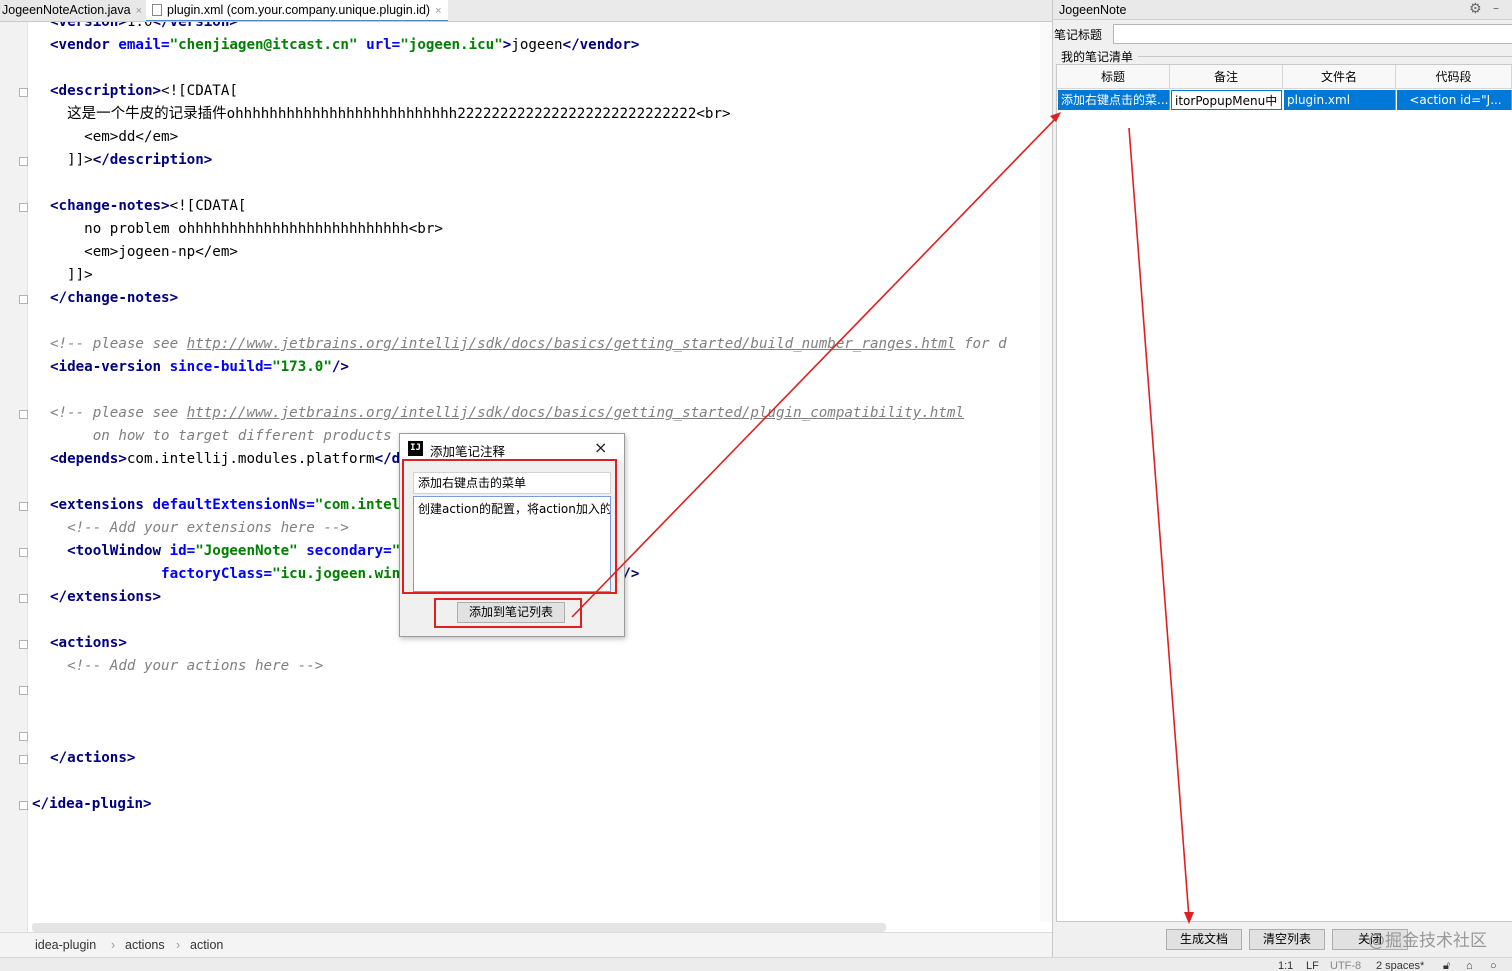 The height and width of the screenshot is (971, 1512). Describe the element at coordinates (199, 528) in the screenshot. I see `code-token: <!-- Add your extensions here -->` at that location.